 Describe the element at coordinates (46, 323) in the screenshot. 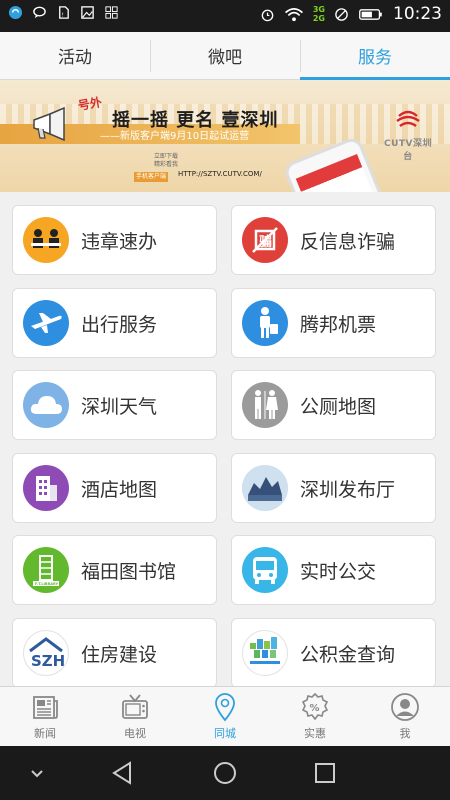

I see `airplane-icon` at that location.